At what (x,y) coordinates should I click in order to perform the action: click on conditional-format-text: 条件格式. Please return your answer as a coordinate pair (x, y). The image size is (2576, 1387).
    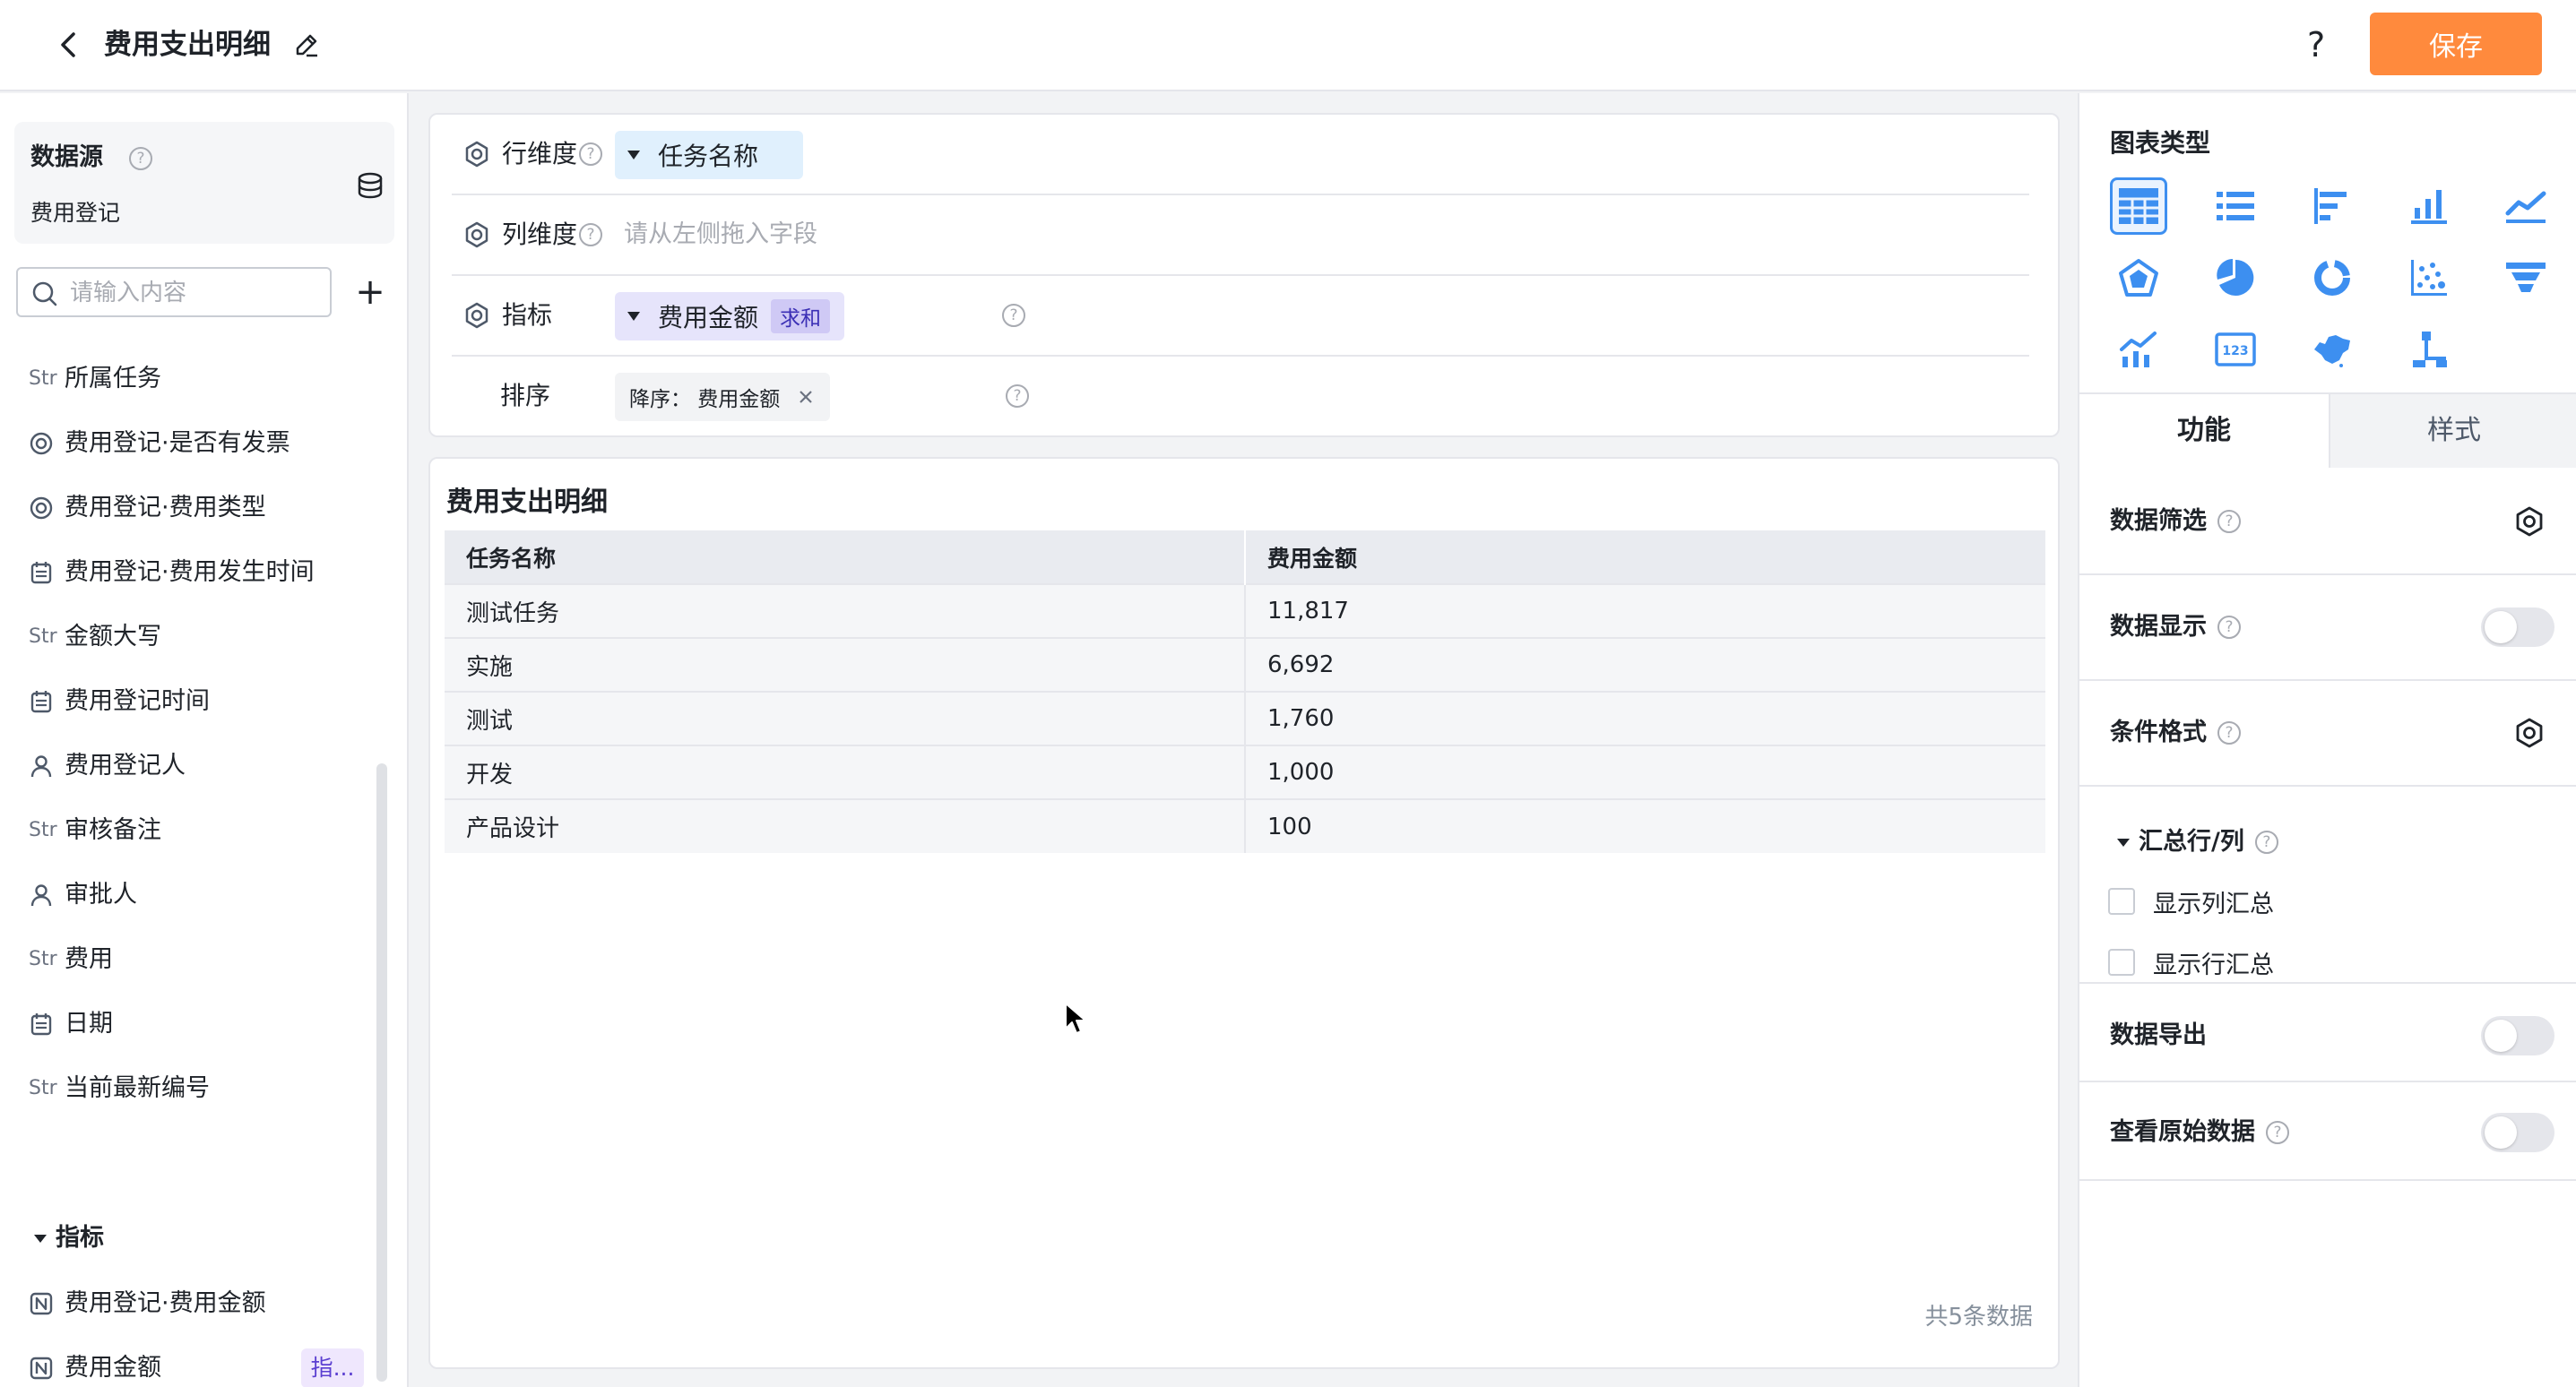
    Looking at the image, I should click on (2158, 732).